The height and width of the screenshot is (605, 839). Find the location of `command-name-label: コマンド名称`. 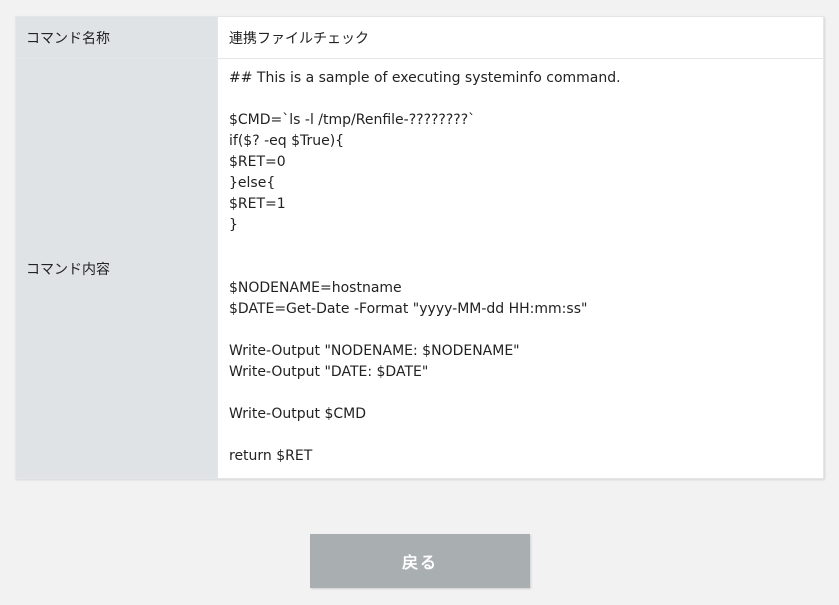

command-name-label: コマンド名称 is located at coordinates (116, 37).